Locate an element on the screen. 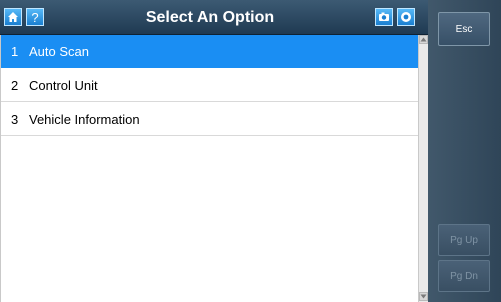  arrow-down-icon is located at coordinates (423, 296).